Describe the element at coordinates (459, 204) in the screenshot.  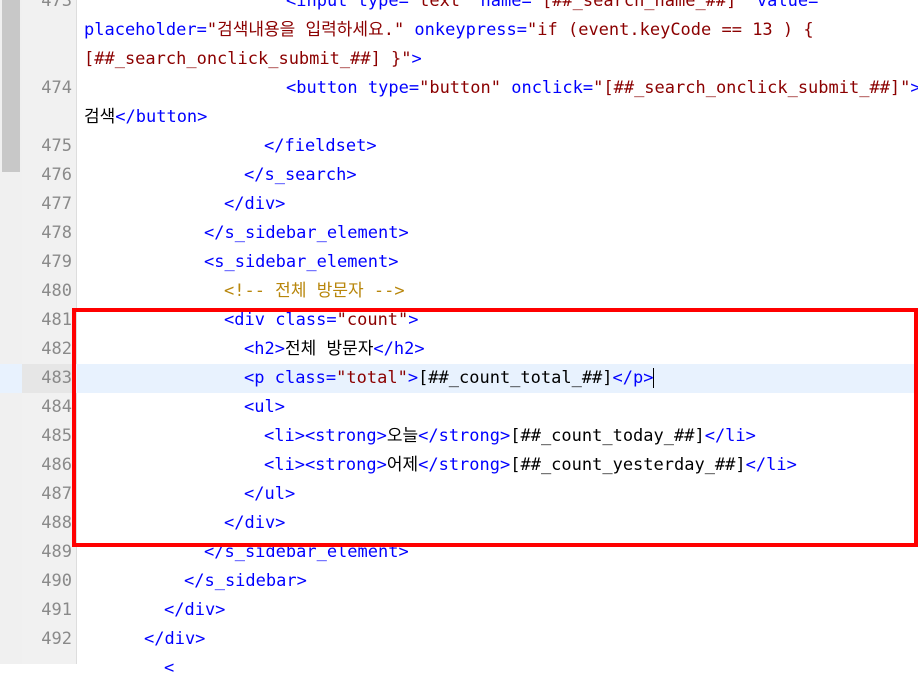
I see `code-line: 477 </div>` at that location.